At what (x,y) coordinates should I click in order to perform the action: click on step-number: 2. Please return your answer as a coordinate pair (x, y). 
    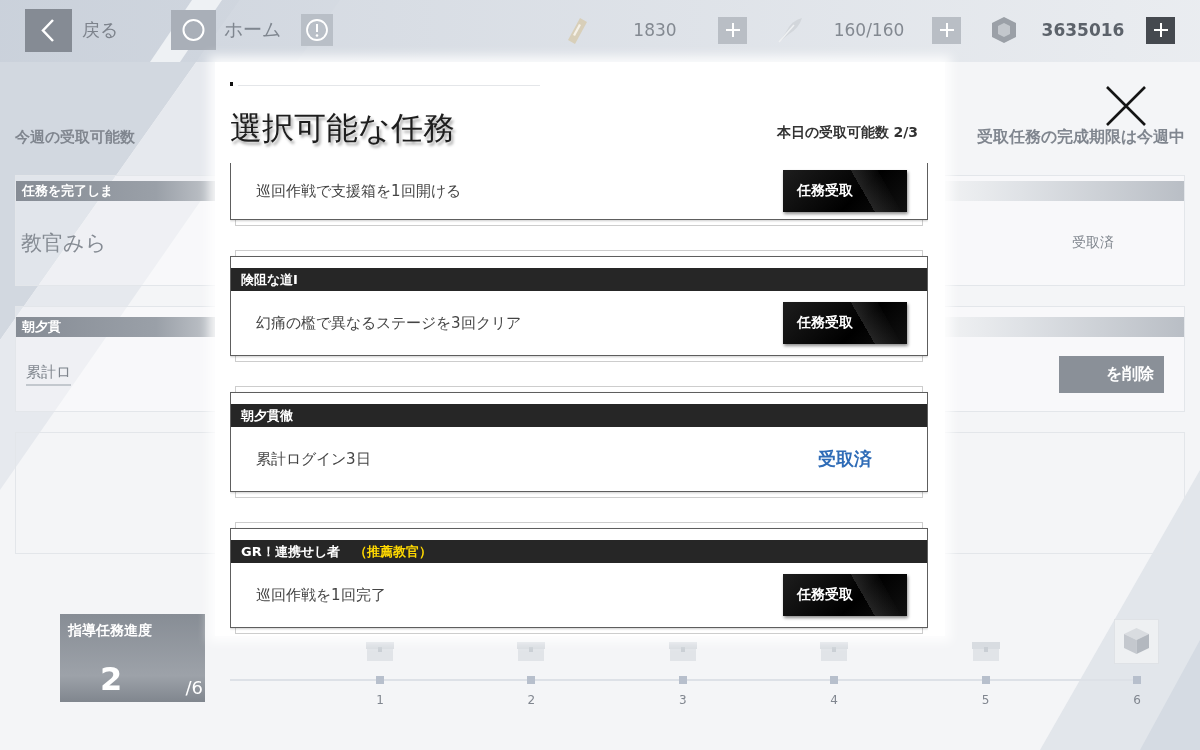
    Looking at the image, I should click on (531, 700).